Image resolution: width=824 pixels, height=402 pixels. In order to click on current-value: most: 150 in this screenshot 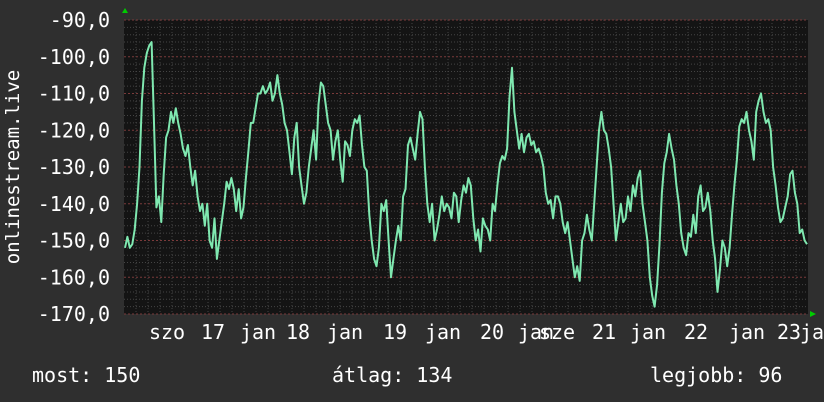, I will do `click(86, 375)`.